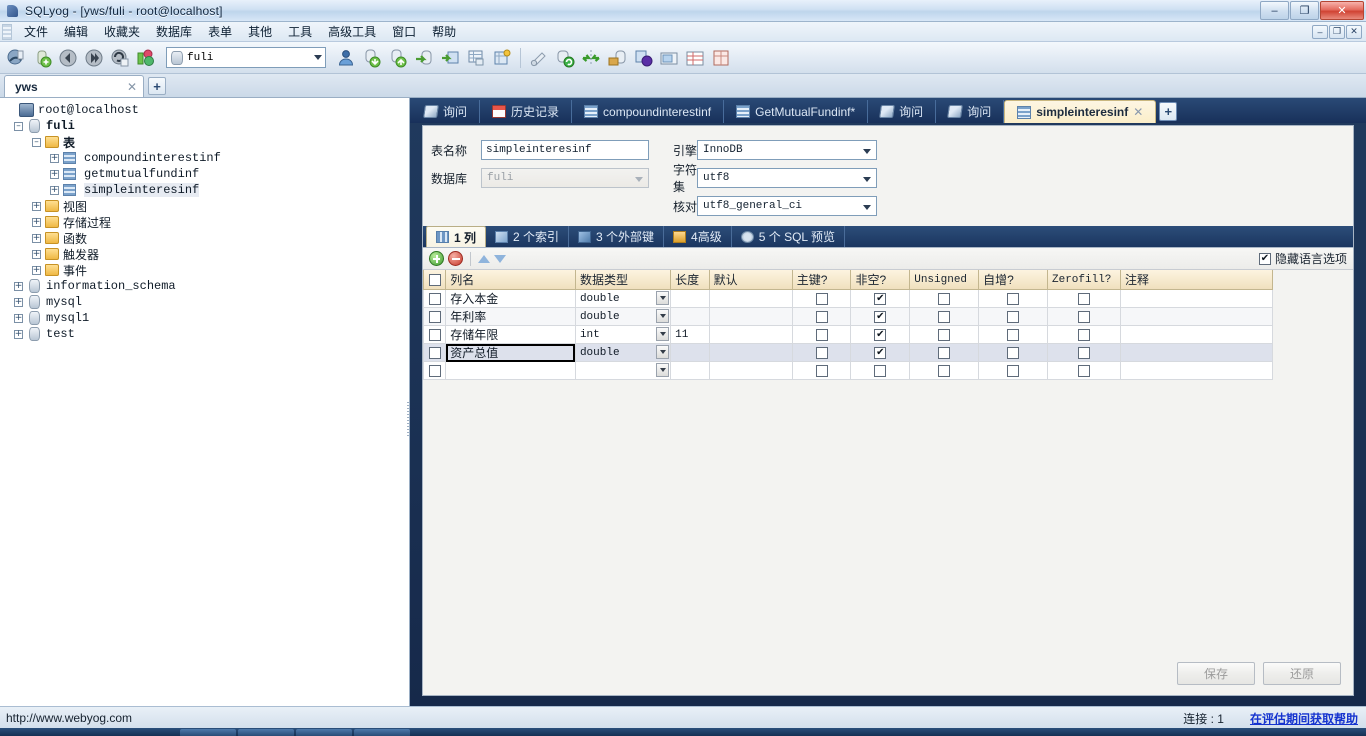 The image size is (1366, 736). Describe the element at coordinates (695, 58) in the screenshot. I see `grid-view-icon` at that location.